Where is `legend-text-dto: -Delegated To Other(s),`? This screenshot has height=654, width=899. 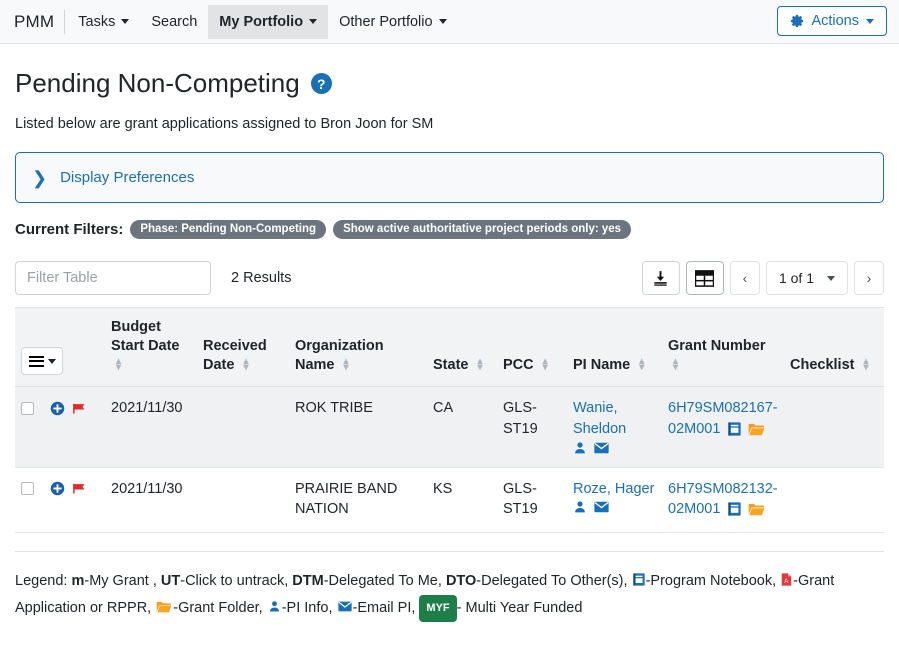
legend-text-dto: -Delegated To Other(s), is located at coordinates (552, 580).